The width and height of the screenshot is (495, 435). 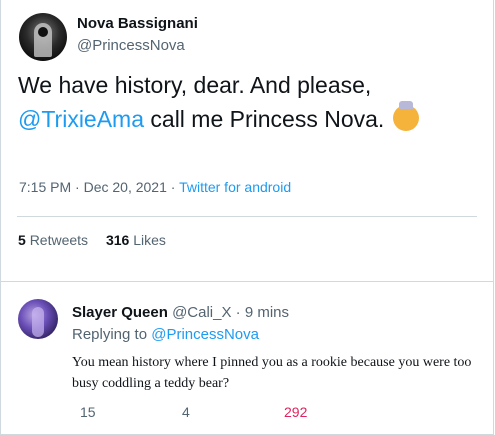 I want to click on reply-header: Slayer Queen @Cali_X · 9 mins, so click(x=180, y=312).